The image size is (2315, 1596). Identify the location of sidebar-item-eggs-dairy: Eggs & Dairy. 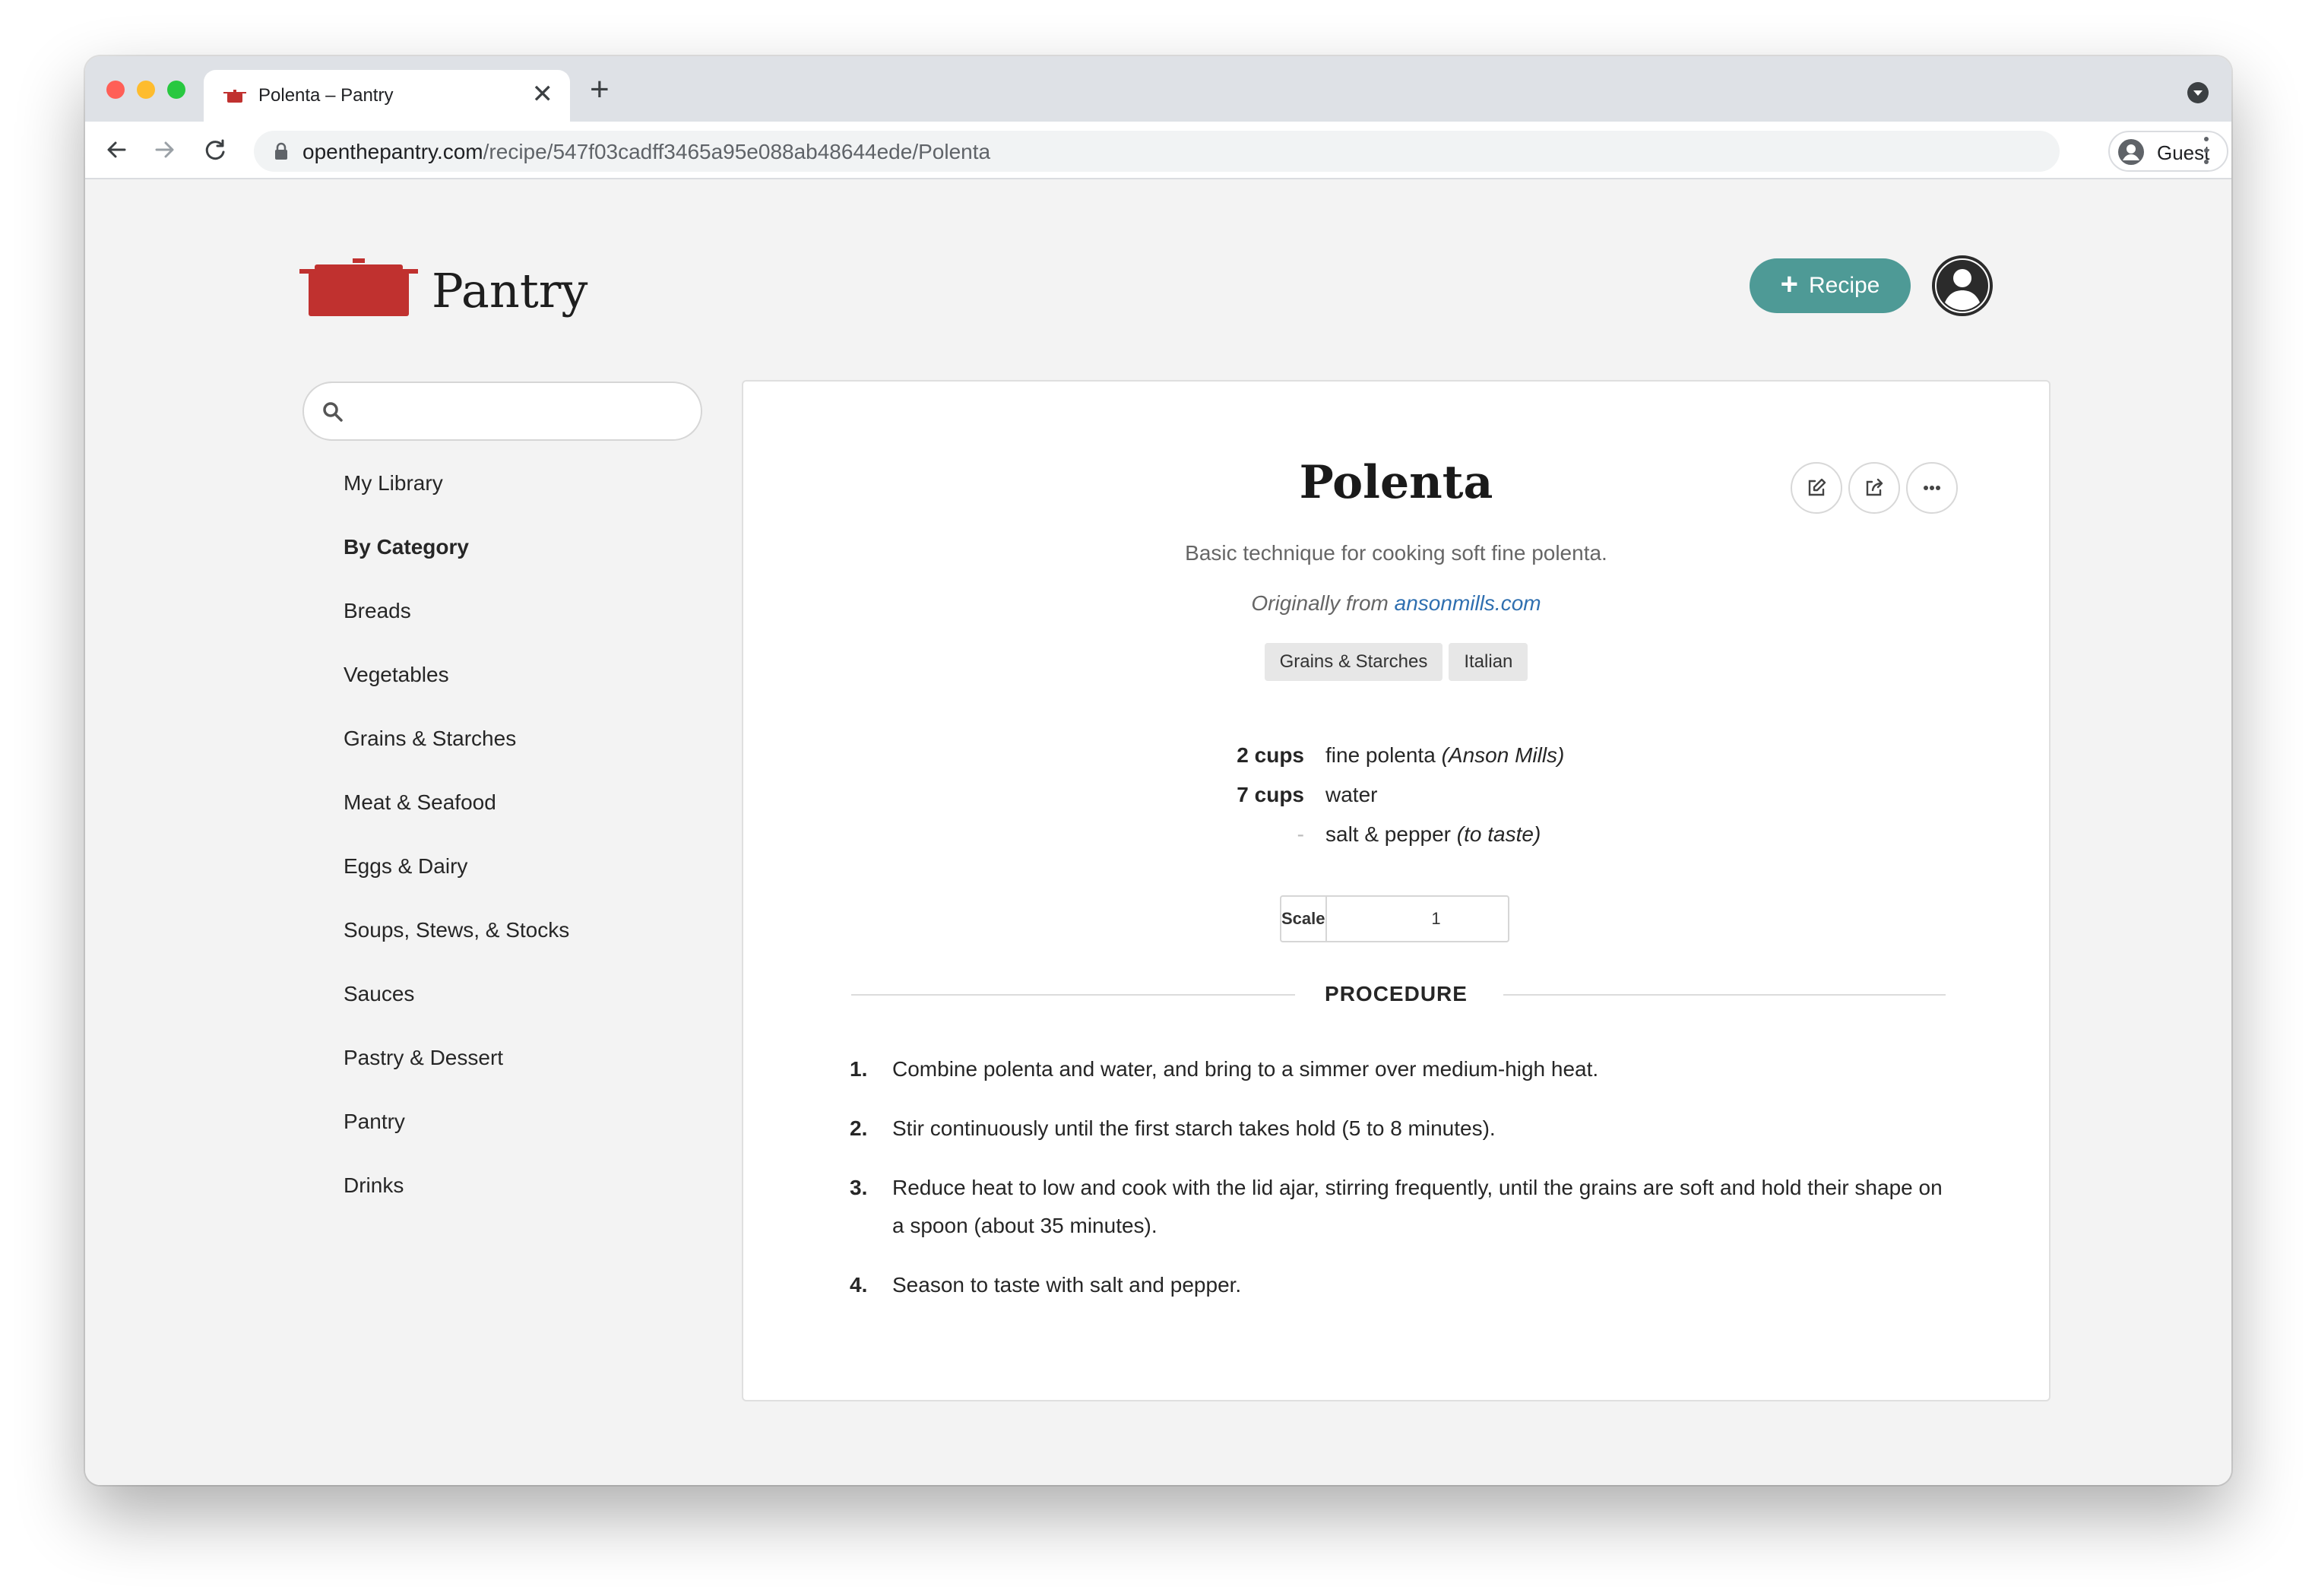
(522, 883).